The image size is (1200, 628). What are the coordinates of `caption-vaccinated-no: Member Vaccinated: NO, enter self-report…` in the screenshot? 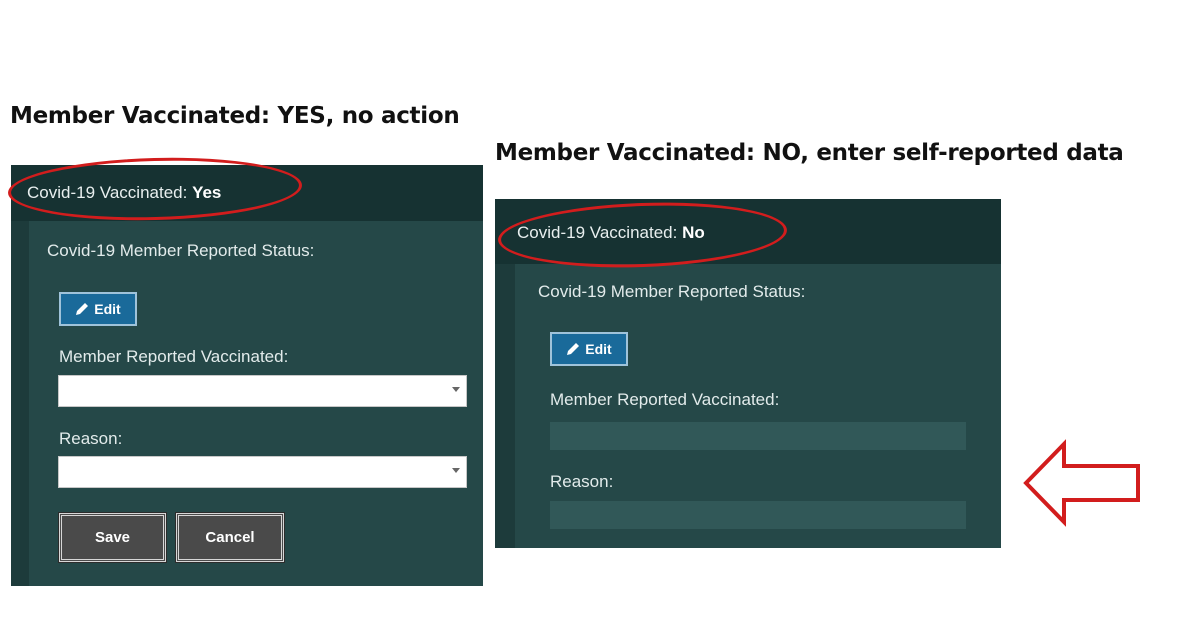 It's located at (809, 153).